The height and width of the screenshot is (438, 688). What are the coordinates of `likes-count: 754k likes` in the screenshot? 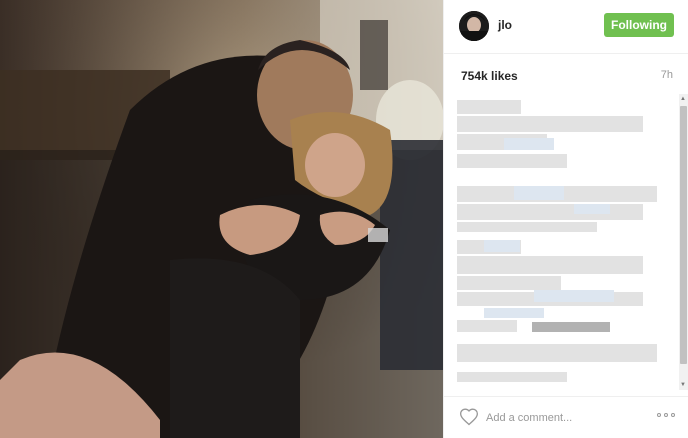 It's located at (489, 76).